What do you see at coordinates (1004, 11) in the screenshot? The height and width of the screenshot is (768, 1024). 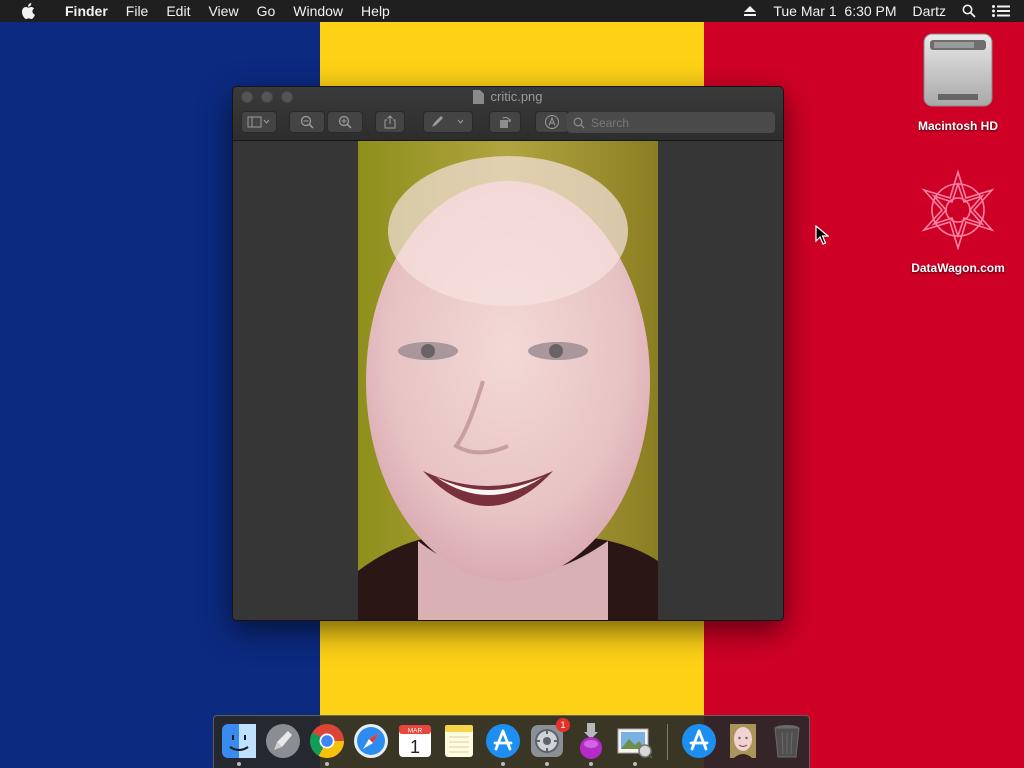 I see `notification-center-icon` at bounding box center [1004, 11].